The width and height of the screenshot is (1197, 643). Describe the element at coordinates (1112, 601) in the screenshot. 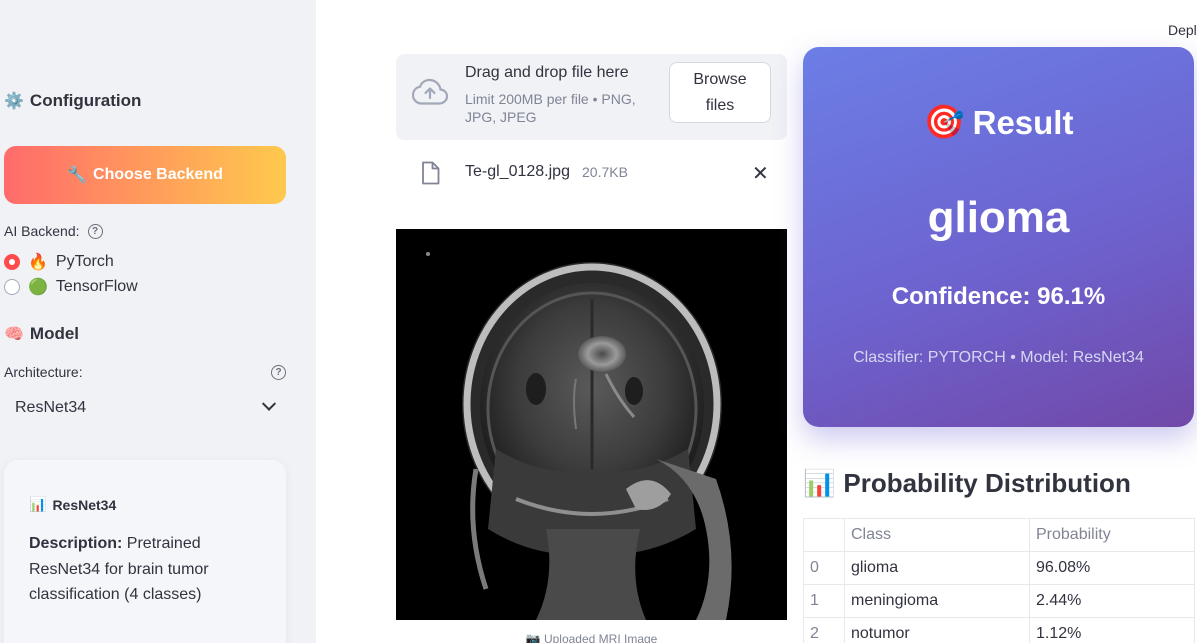

I see `row-probability: 2.44%` at that location.